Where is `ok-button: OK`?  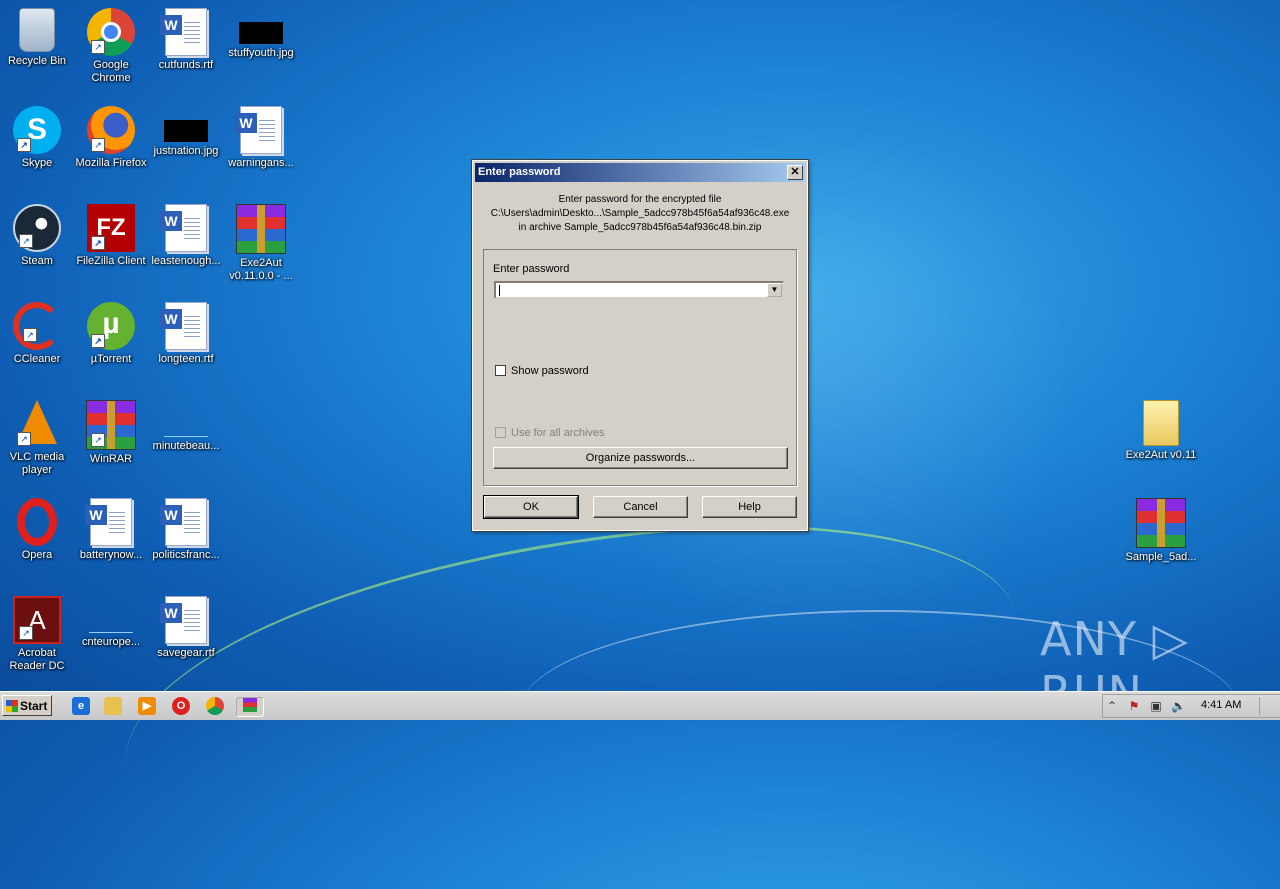
ok-button: OK is located at coordinates (531, 507).